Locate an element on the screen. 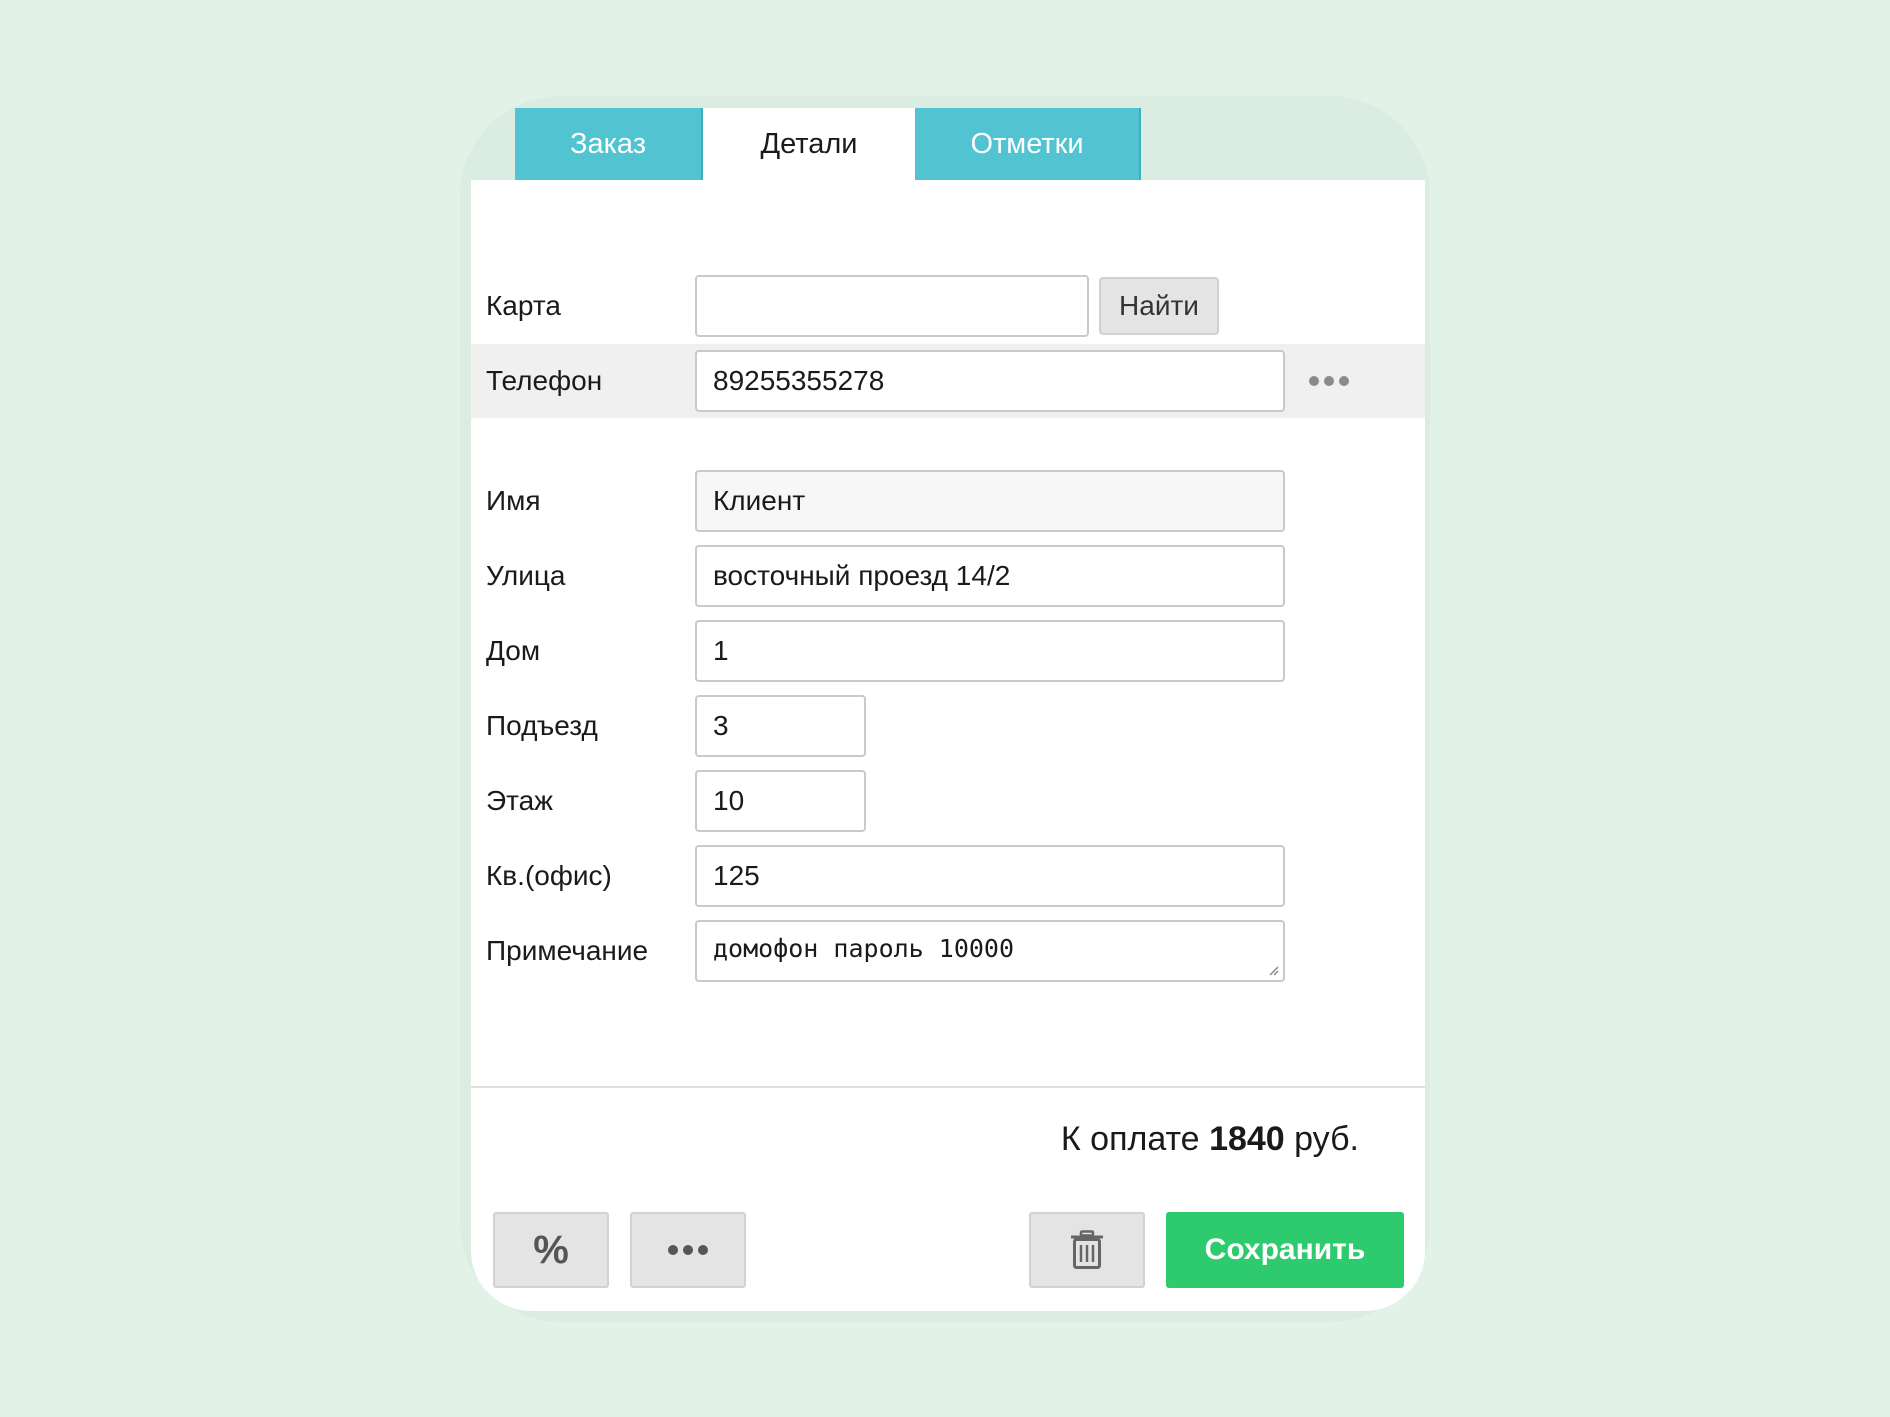 The image size is (1890, 1417). phone-input: 89255355278 is located at coordinates (990, 381).